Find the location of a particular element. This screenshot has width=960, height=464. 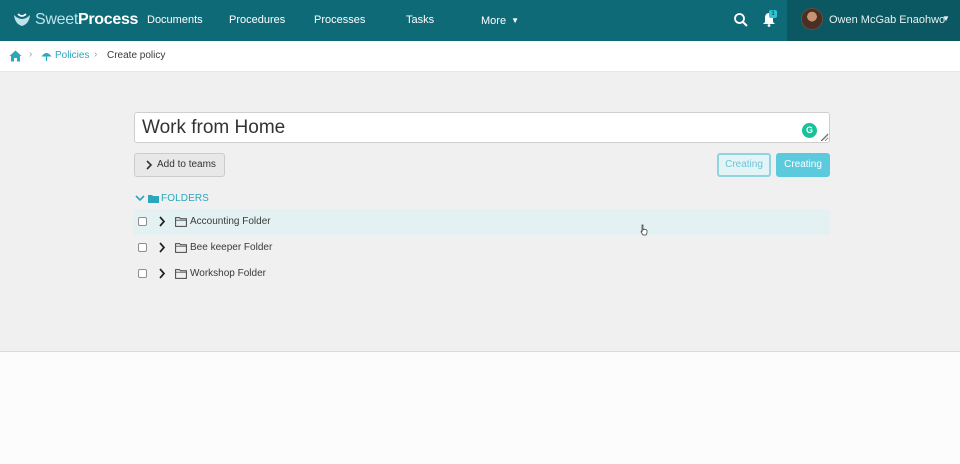

breadcrumb: › Policies › Create policy is located at coordinates (480, 56).